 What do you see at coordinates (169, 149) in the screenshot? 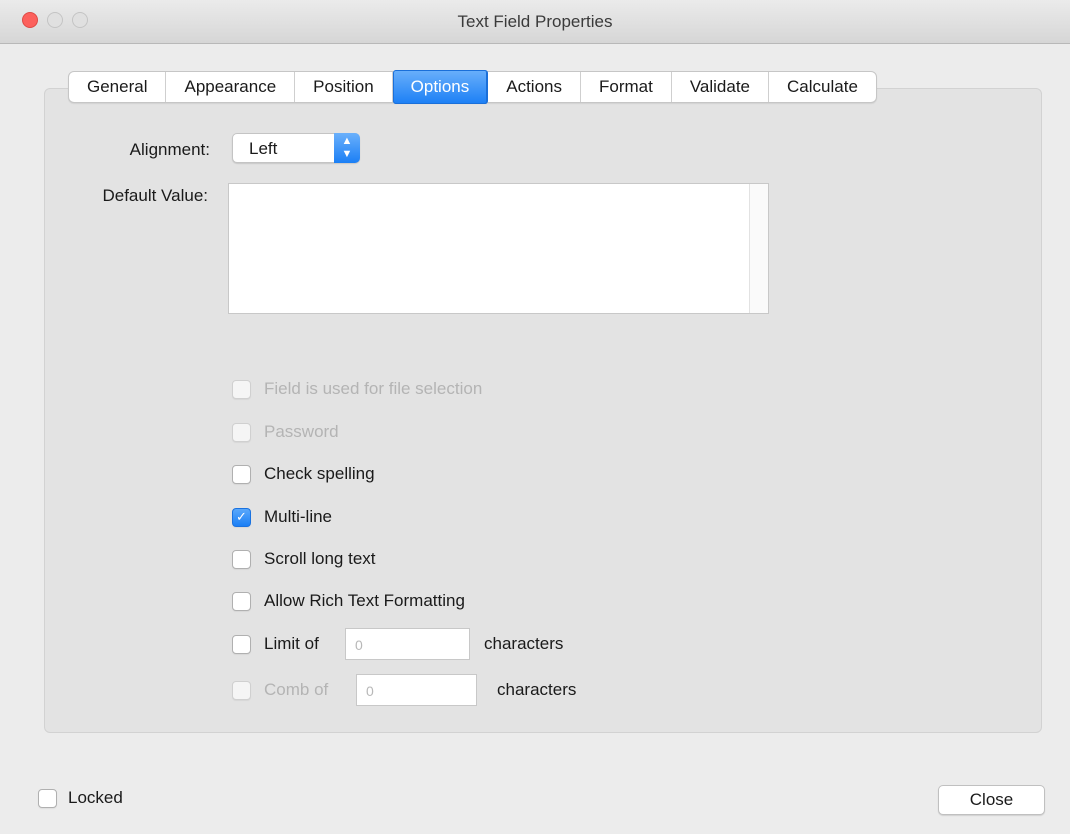
I see `alignment-label: Alignment:` at bounding box center [169, 149].